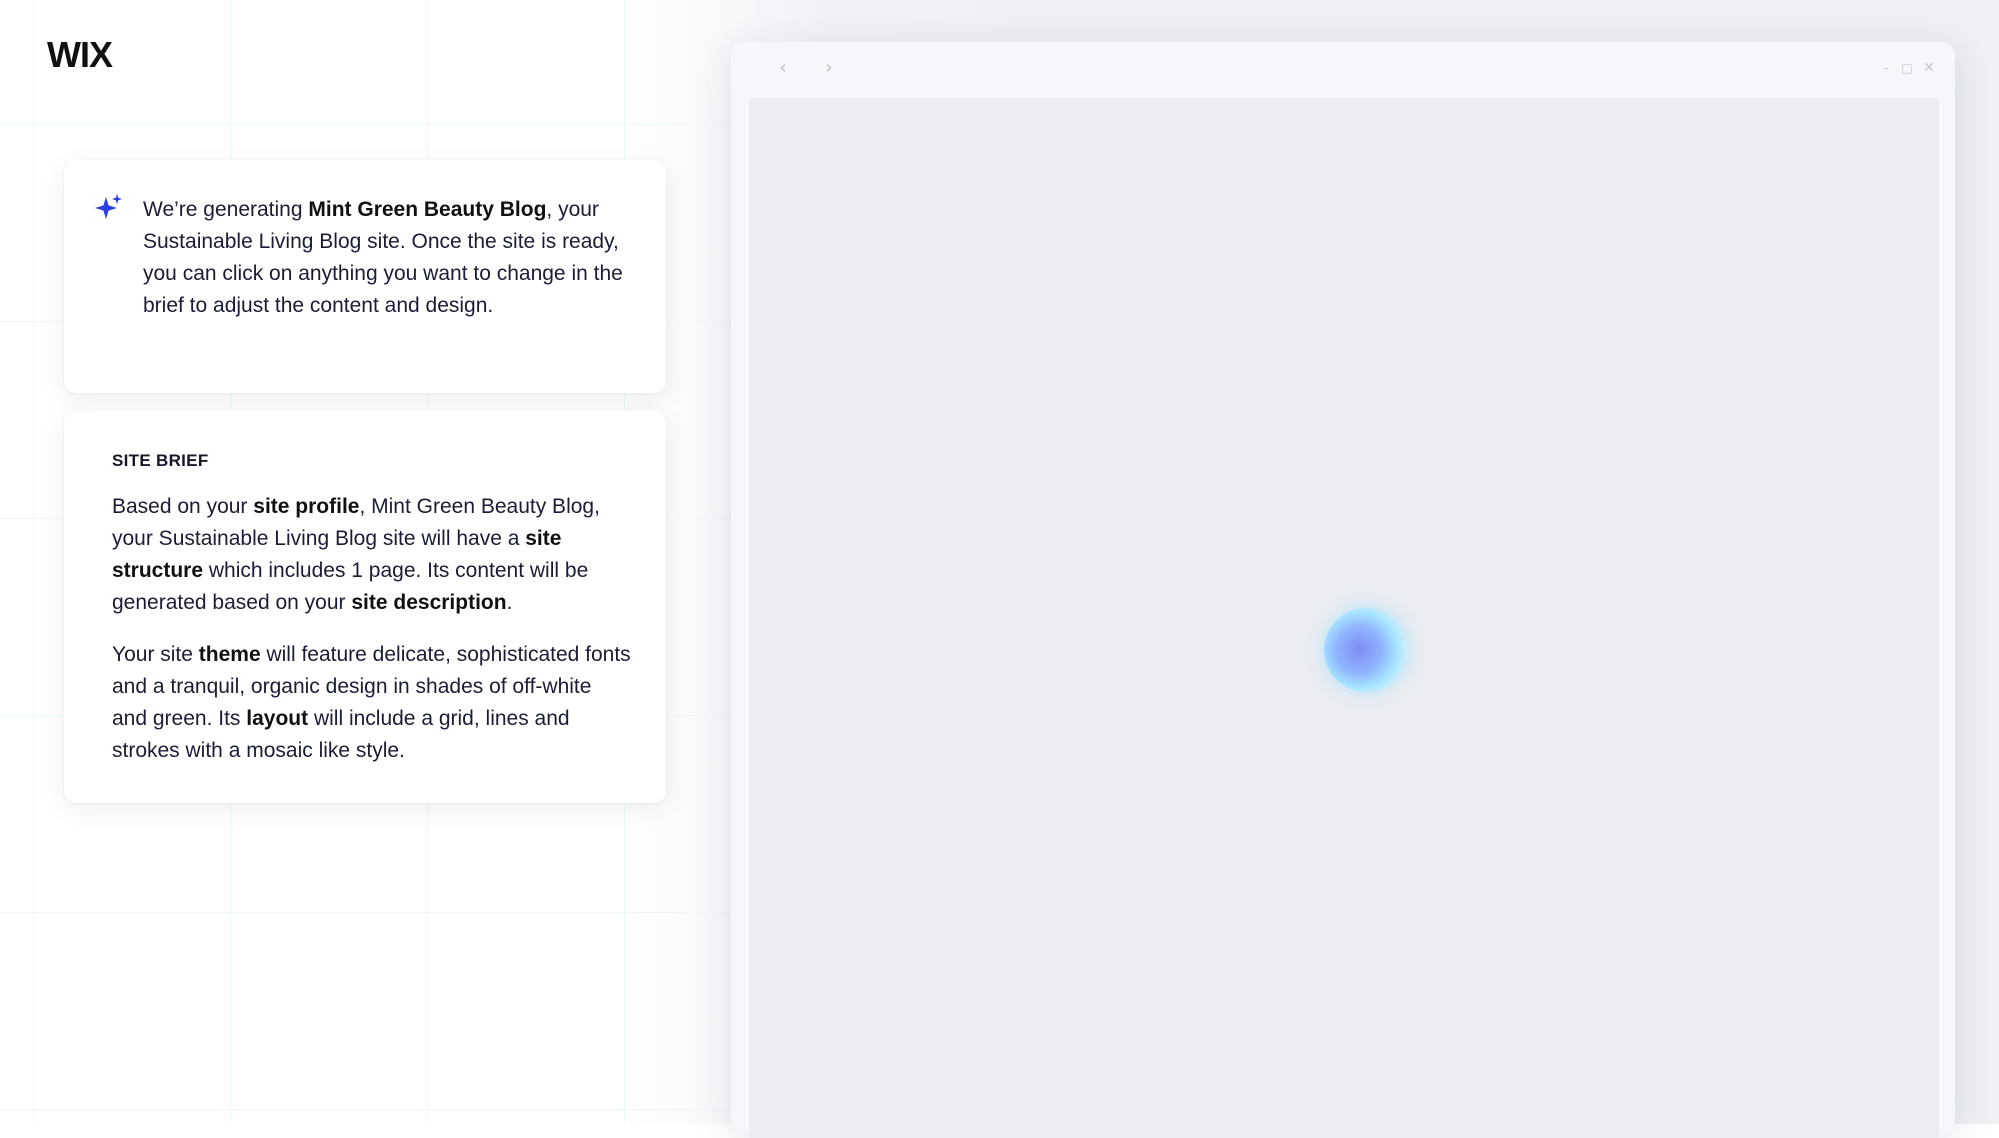  I want to click on brief-text: Based on your, so click(183, 506).